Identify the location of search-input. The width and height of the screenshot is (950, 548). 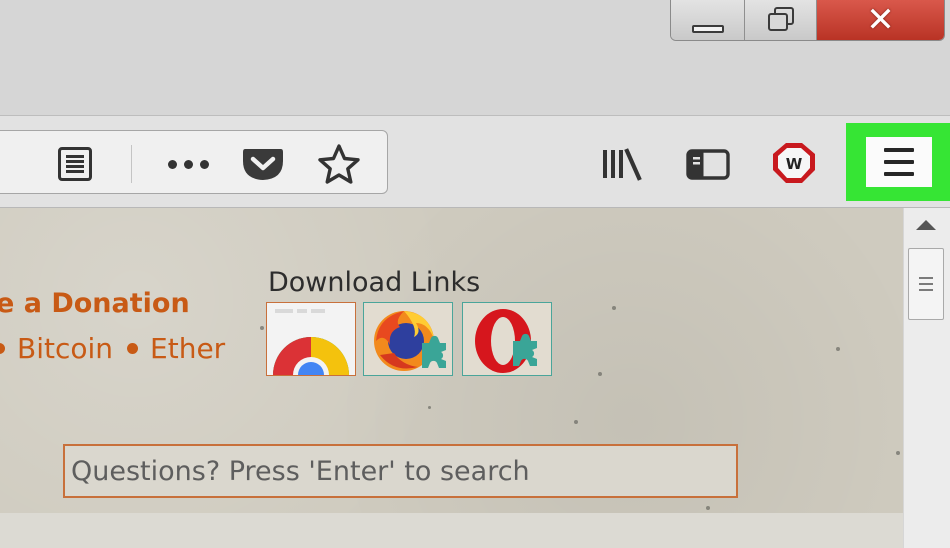
(403, 471).